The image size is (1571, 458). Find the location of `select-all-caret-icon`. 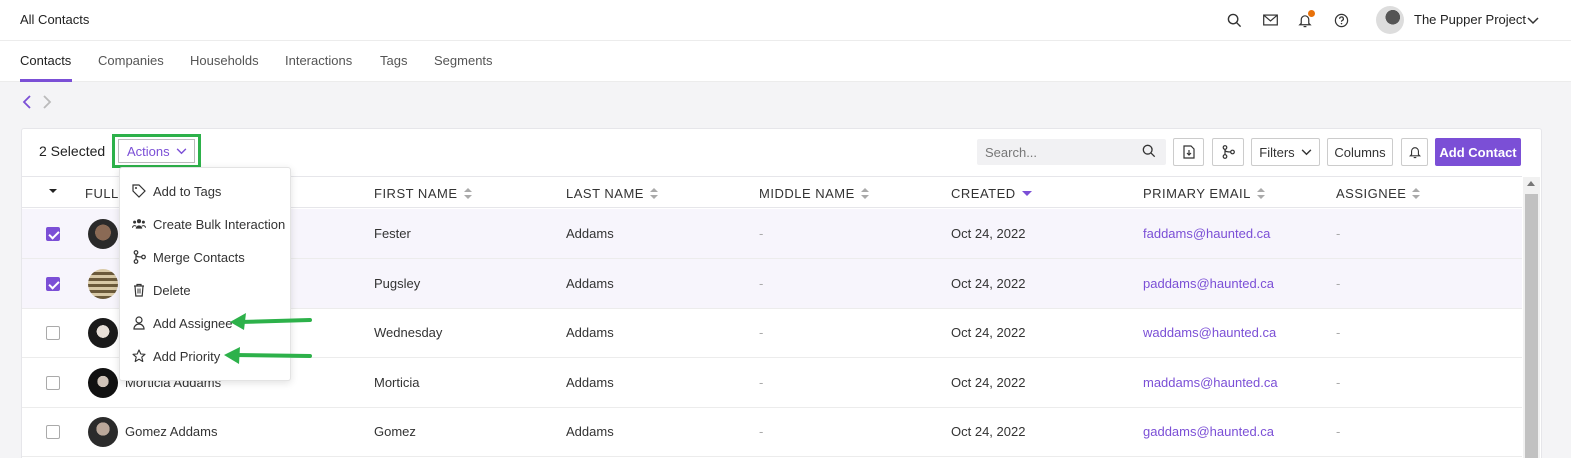

select-all-caret-icon is located at coordinates (53, 191).